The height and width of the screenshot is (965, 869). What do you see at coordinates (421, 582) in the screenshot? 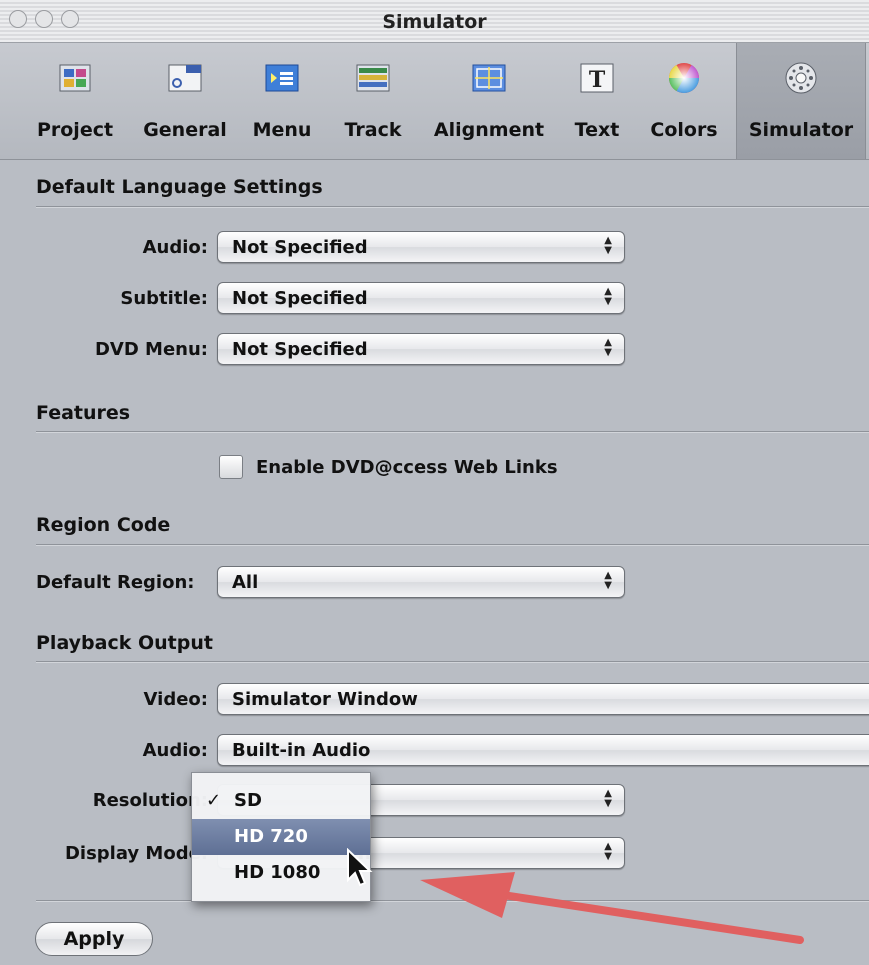
I see `default-region-popup: All ▲ ▼` at bounding box center [421, 582].